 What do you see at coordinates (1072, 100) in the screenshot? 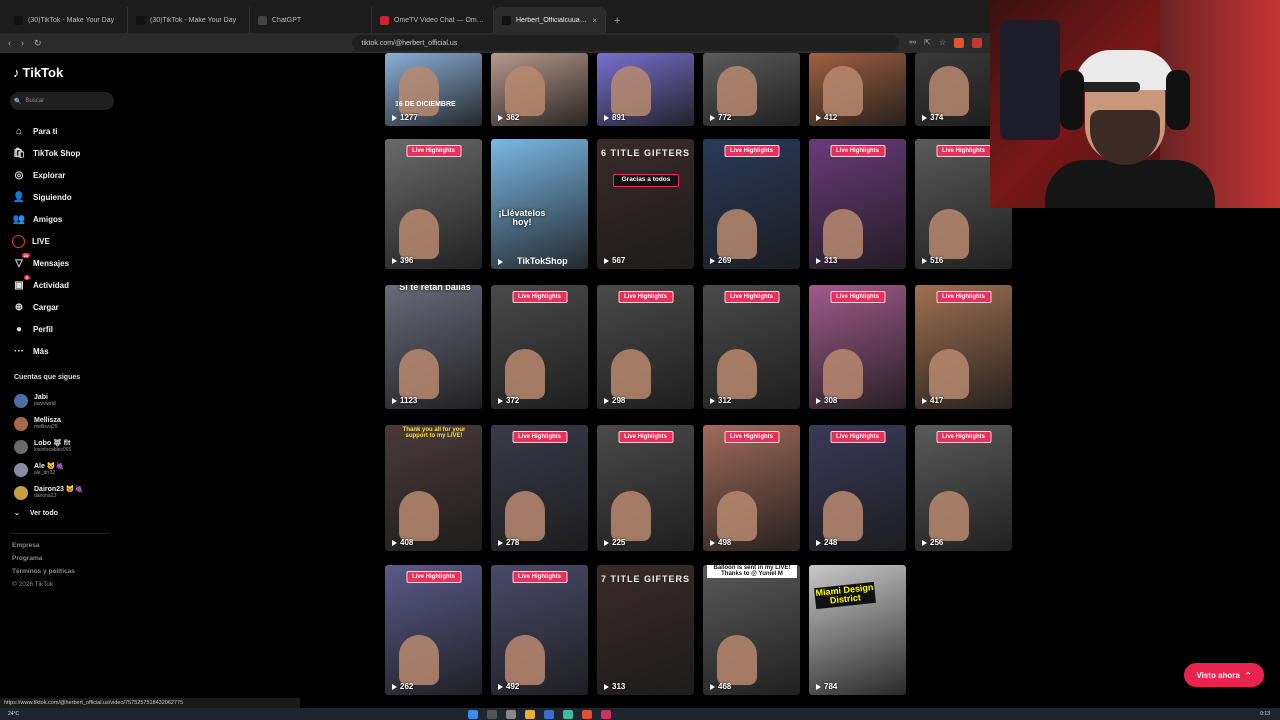
I see `headphone-left` at bounding box center [1072, 100].